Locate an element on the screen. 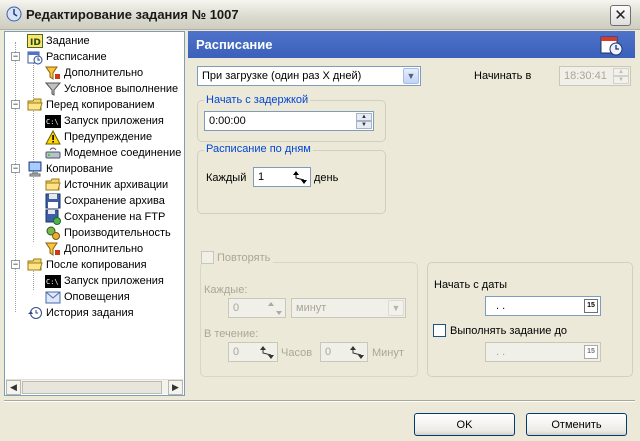  tree-item-save-archive: Сохранение архива is located at coordinates (105, 201).